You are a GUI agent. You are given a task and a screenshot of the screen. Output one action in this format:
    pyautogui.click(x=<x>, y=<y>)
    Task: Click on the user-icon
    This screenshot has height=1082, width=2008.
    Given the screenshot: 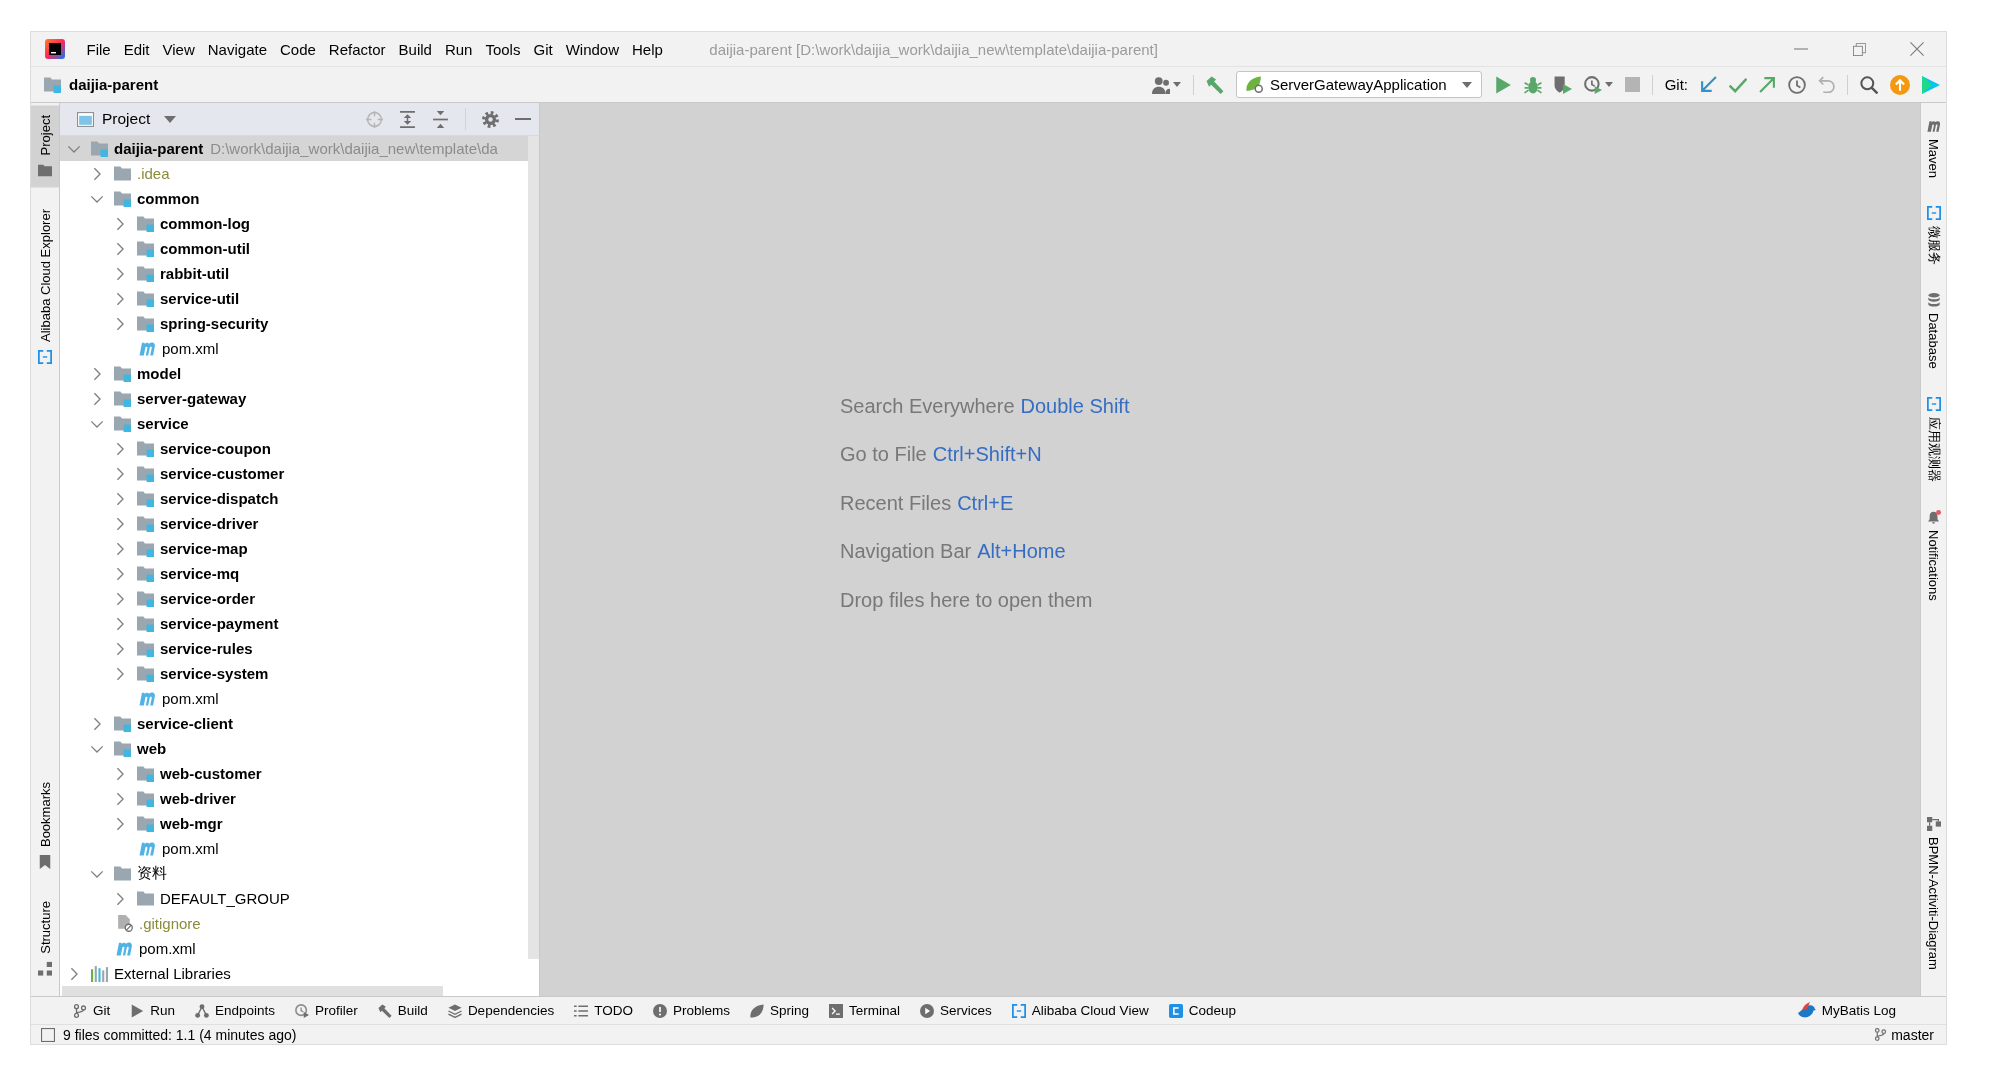 What is the action you would take?
    pyautogui.click(x=1160, y=84)
    